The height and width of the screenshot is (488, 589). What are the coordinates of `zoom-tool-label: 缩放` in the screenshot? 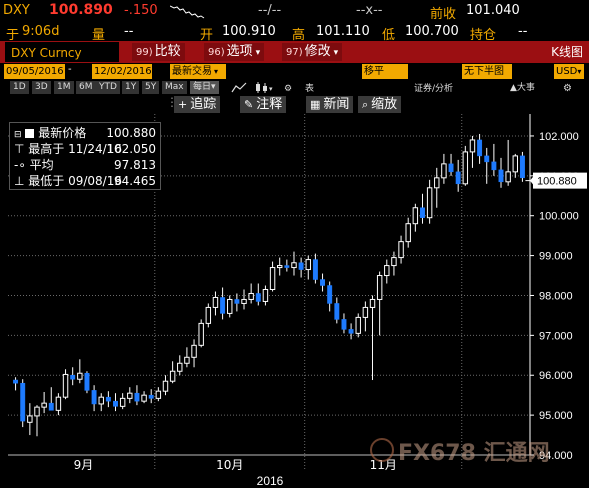 It's located at (384, 104).